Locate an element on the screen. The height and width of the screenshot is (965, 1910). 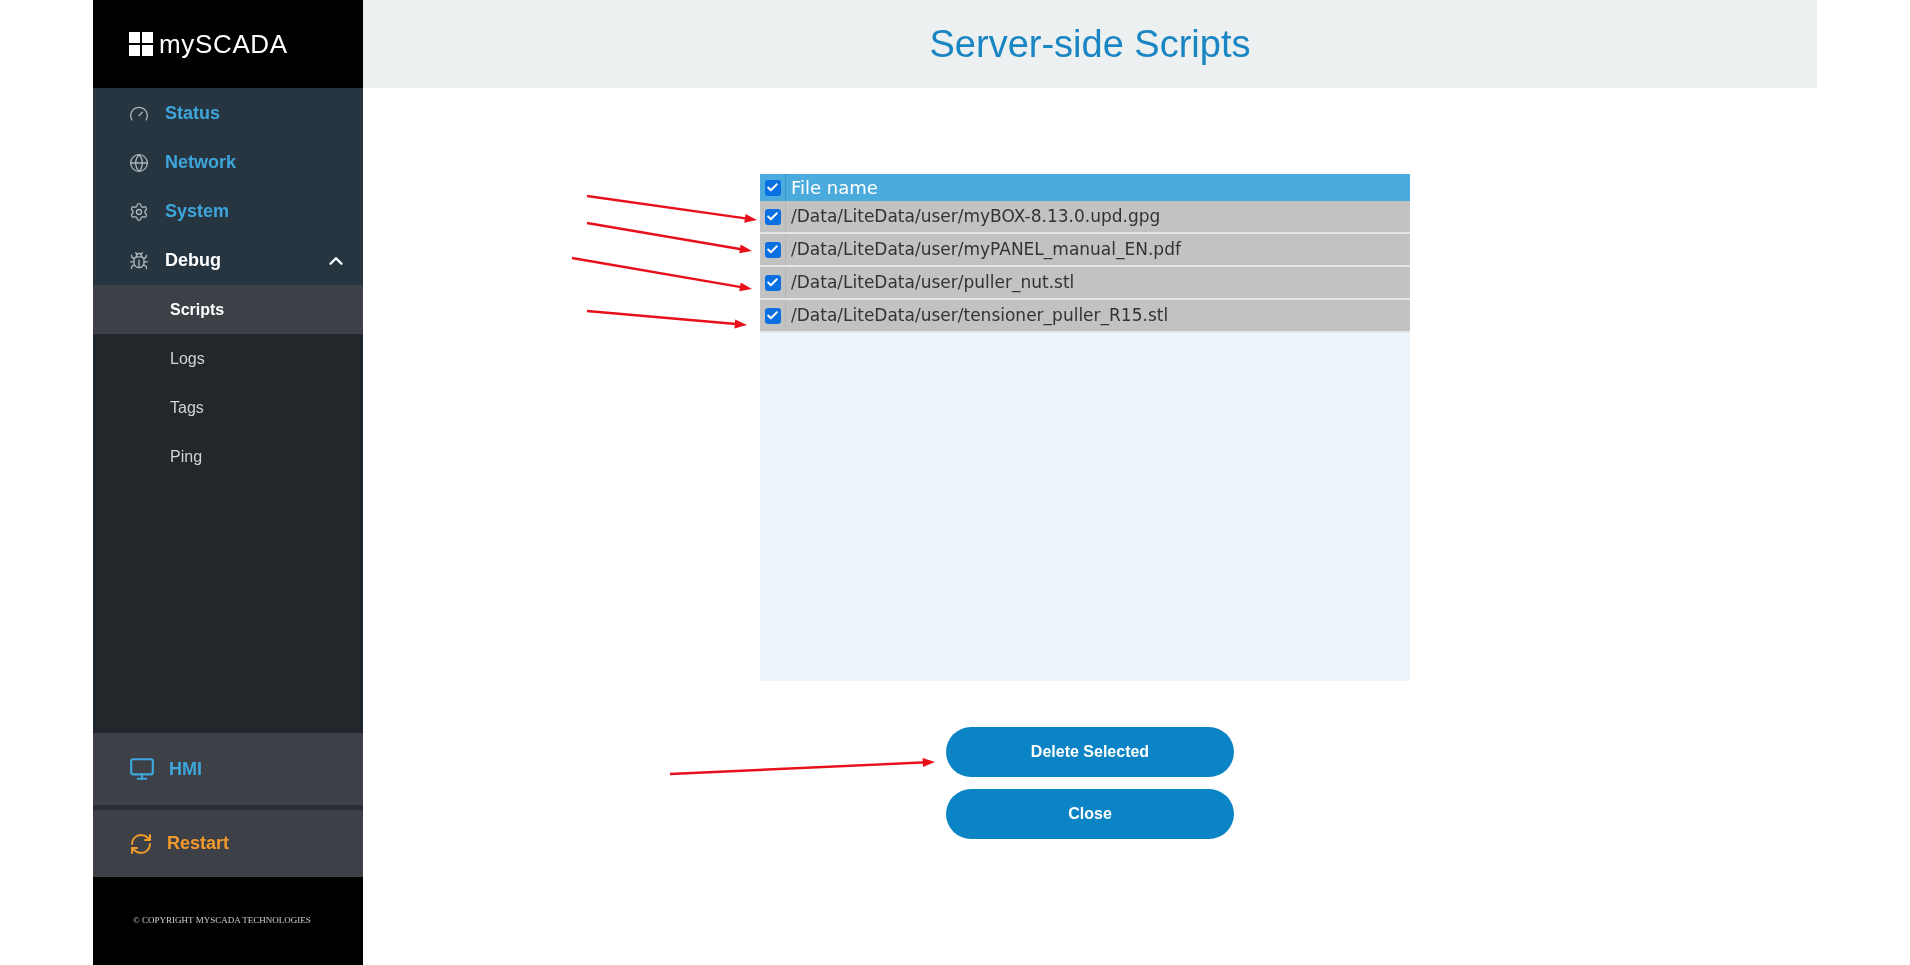
table-row: /Data/LiteData/user/puller_nut.stl is located at coordinates (1085, 283).